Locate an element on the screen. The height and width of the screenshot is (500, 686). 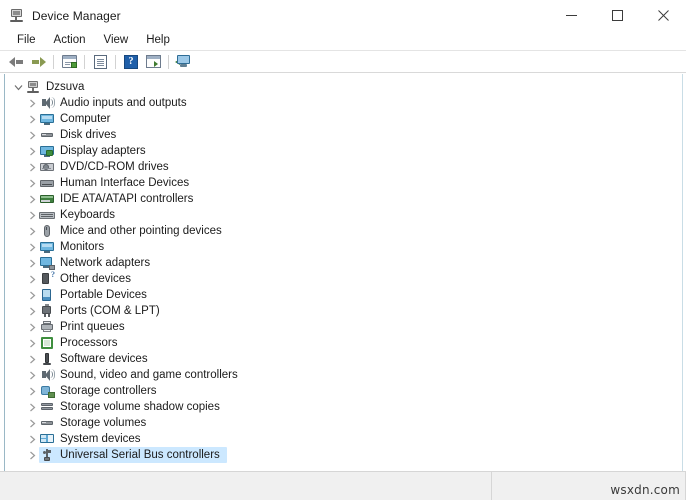
tree-item-label: Mice and other pointing devices is located at coordinates (141, 231).